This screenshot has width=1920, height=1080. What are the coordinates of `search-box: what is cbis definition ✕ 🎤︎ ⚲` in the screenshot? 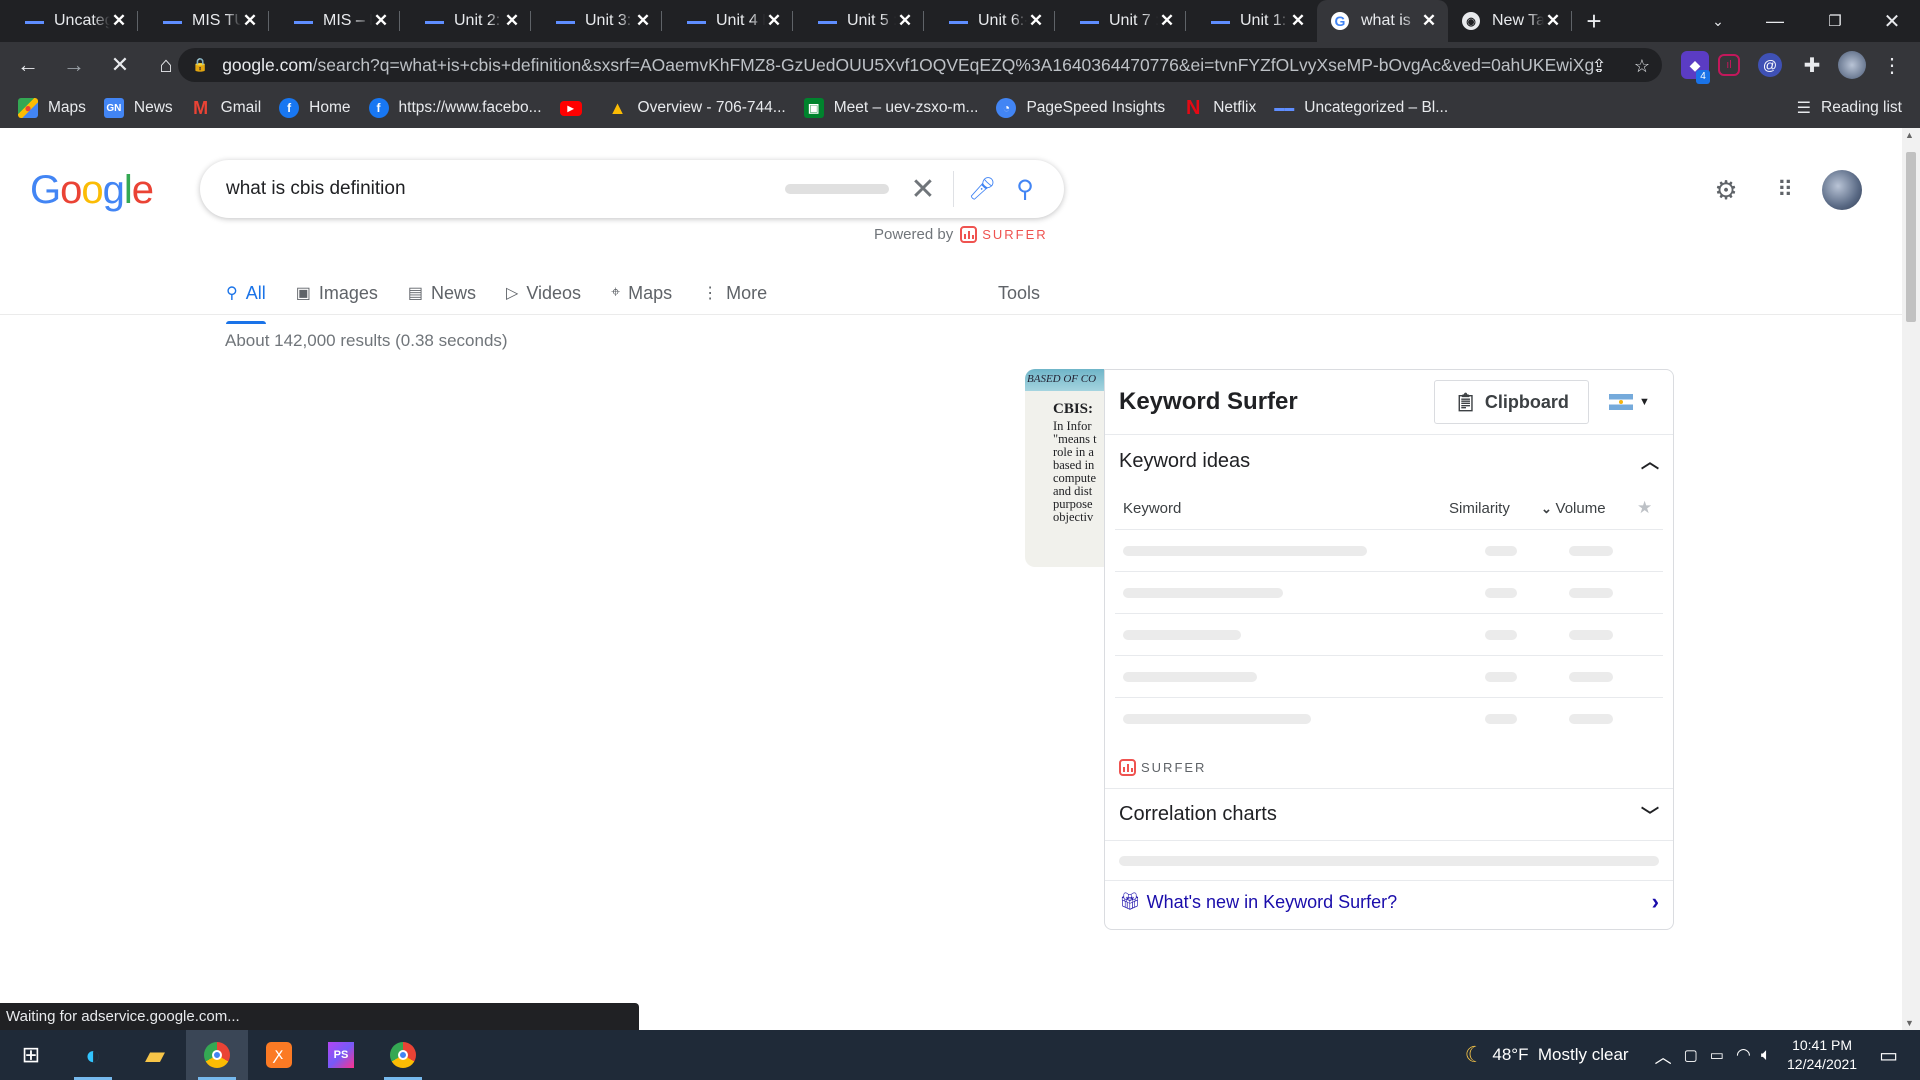 It's located at (632, 189).